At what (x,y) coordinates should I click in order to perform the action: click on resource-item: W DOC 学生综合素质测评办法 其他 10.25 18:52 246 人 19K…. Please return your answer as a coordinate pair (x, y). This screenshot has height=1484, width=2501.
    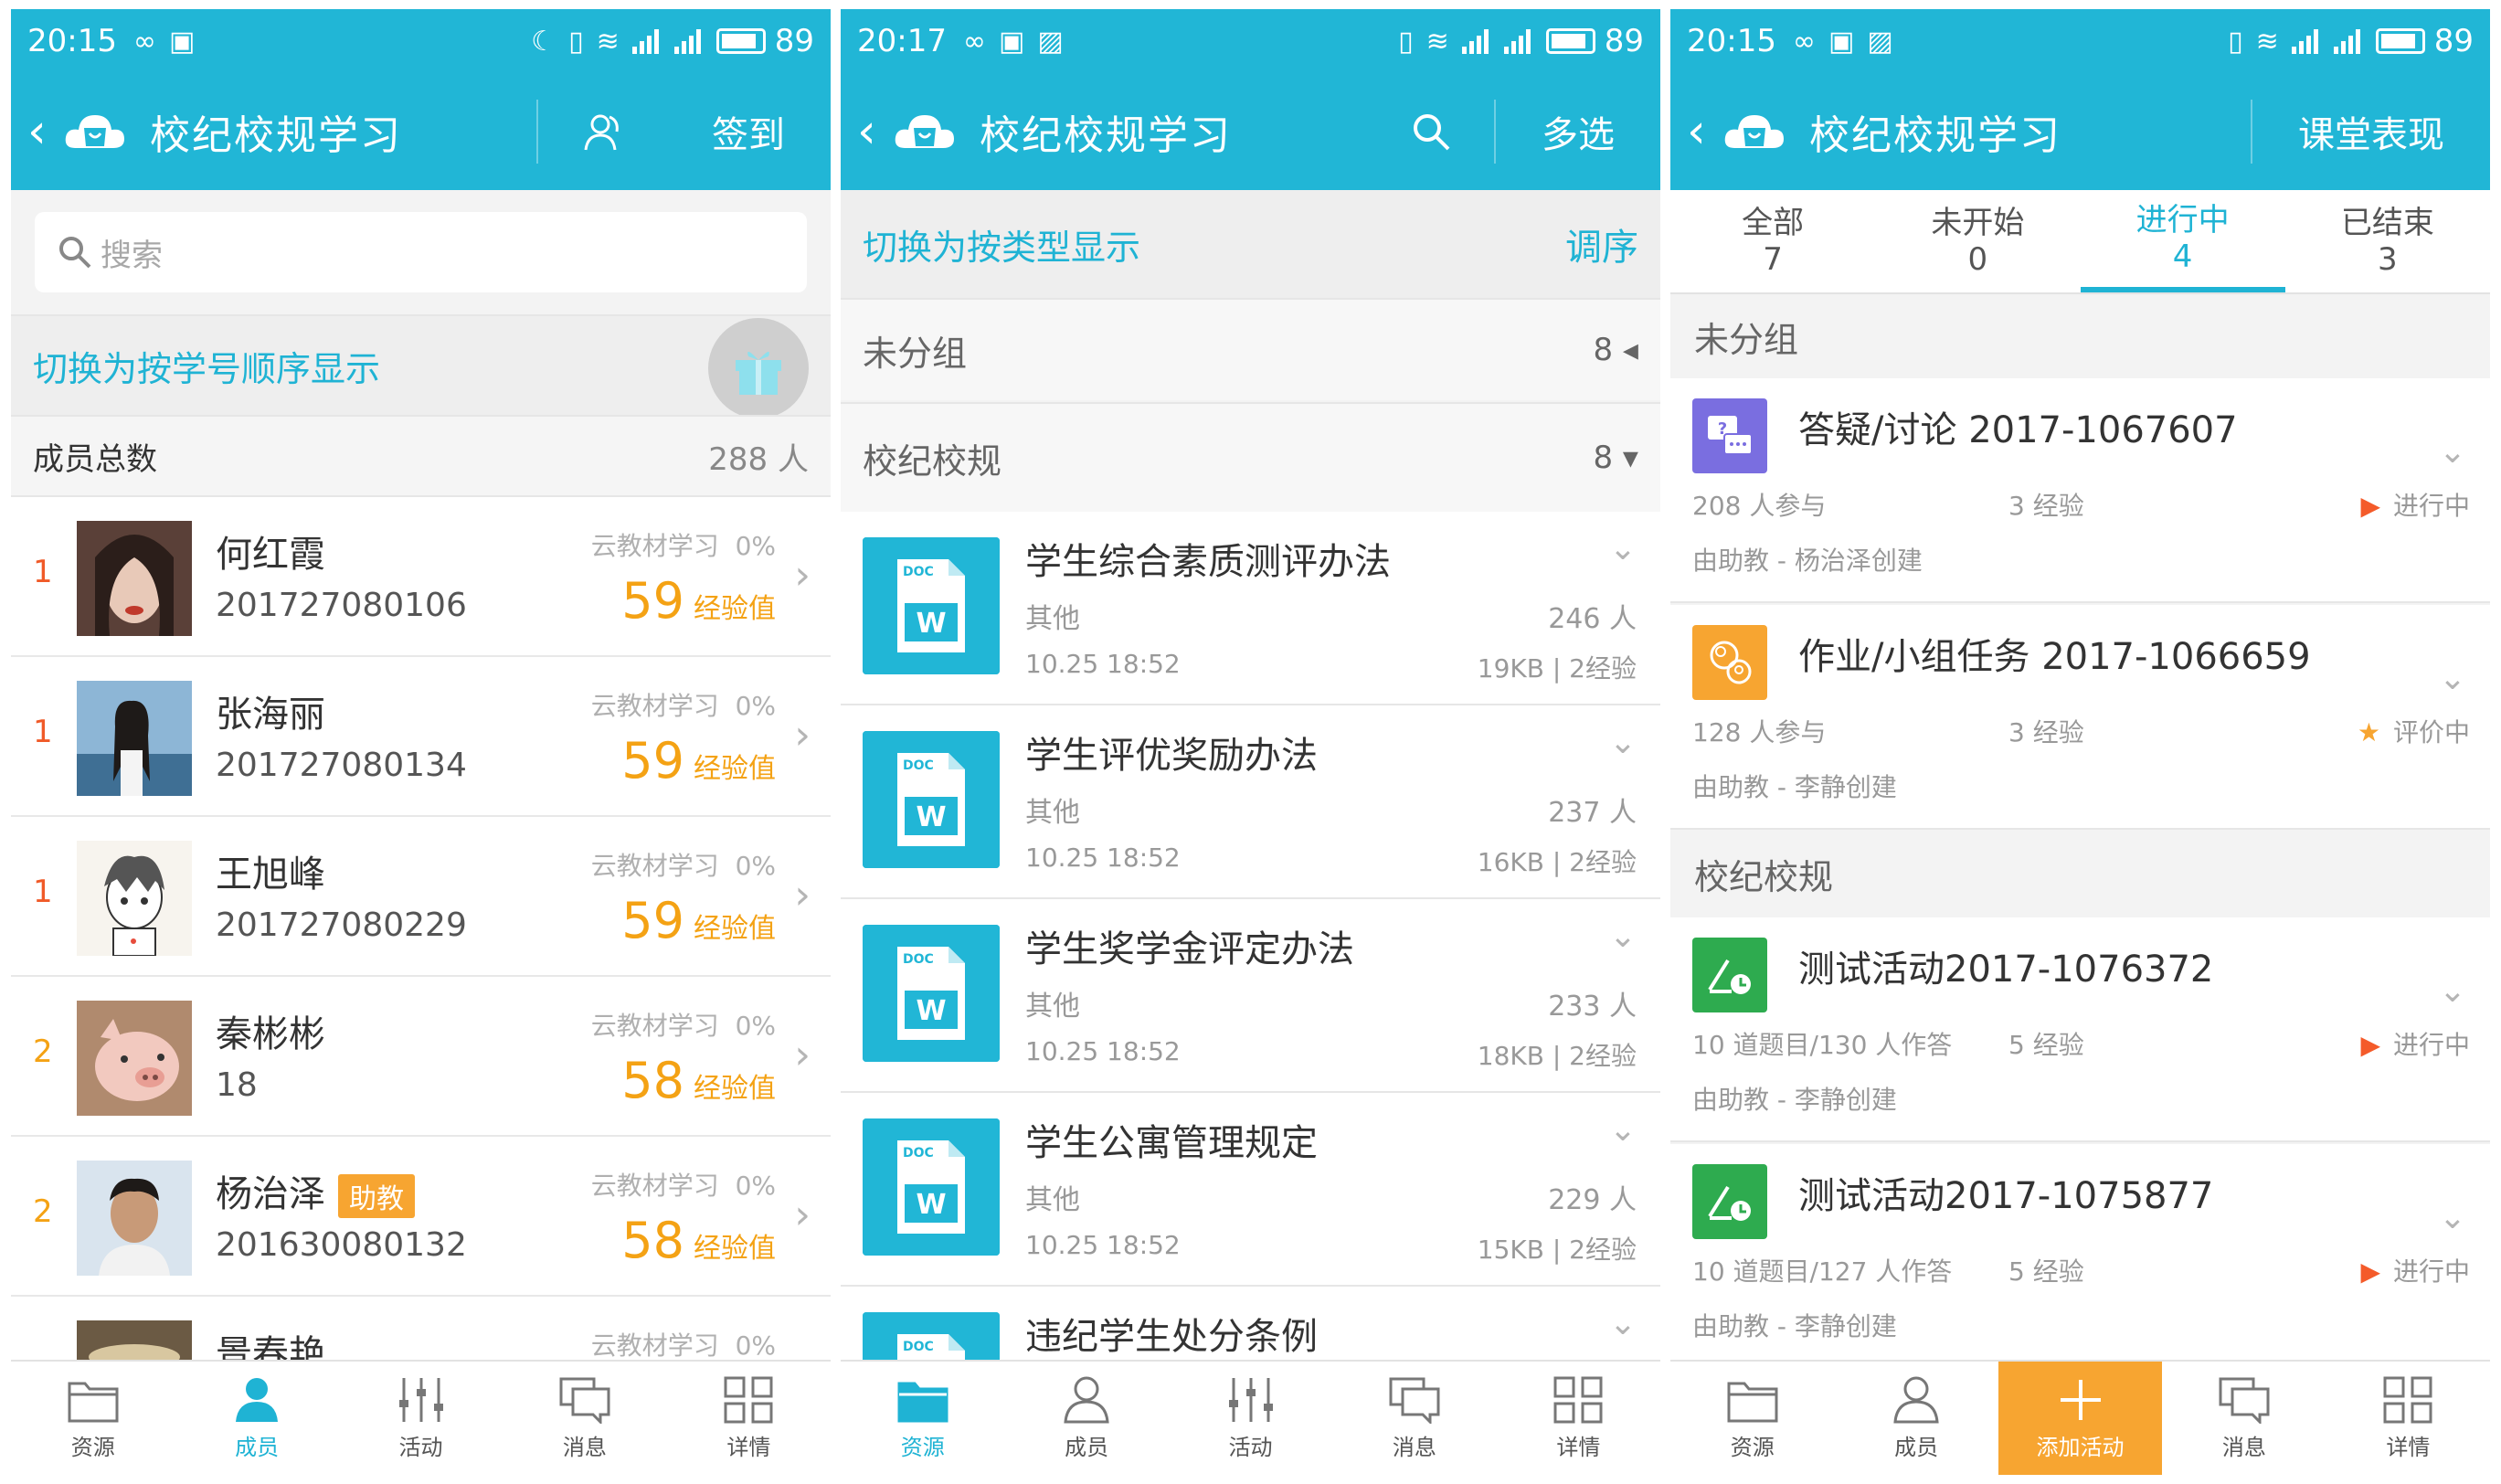
    Looking at the image, I should click on (1250, 608).